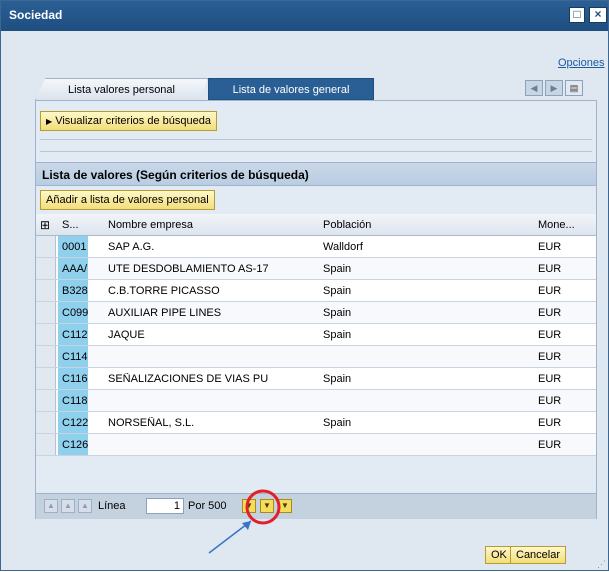 The image size is (609, 572). Describe the element at coordinates (246, 525) in the screenshot. I see `arrow-head` at that location.